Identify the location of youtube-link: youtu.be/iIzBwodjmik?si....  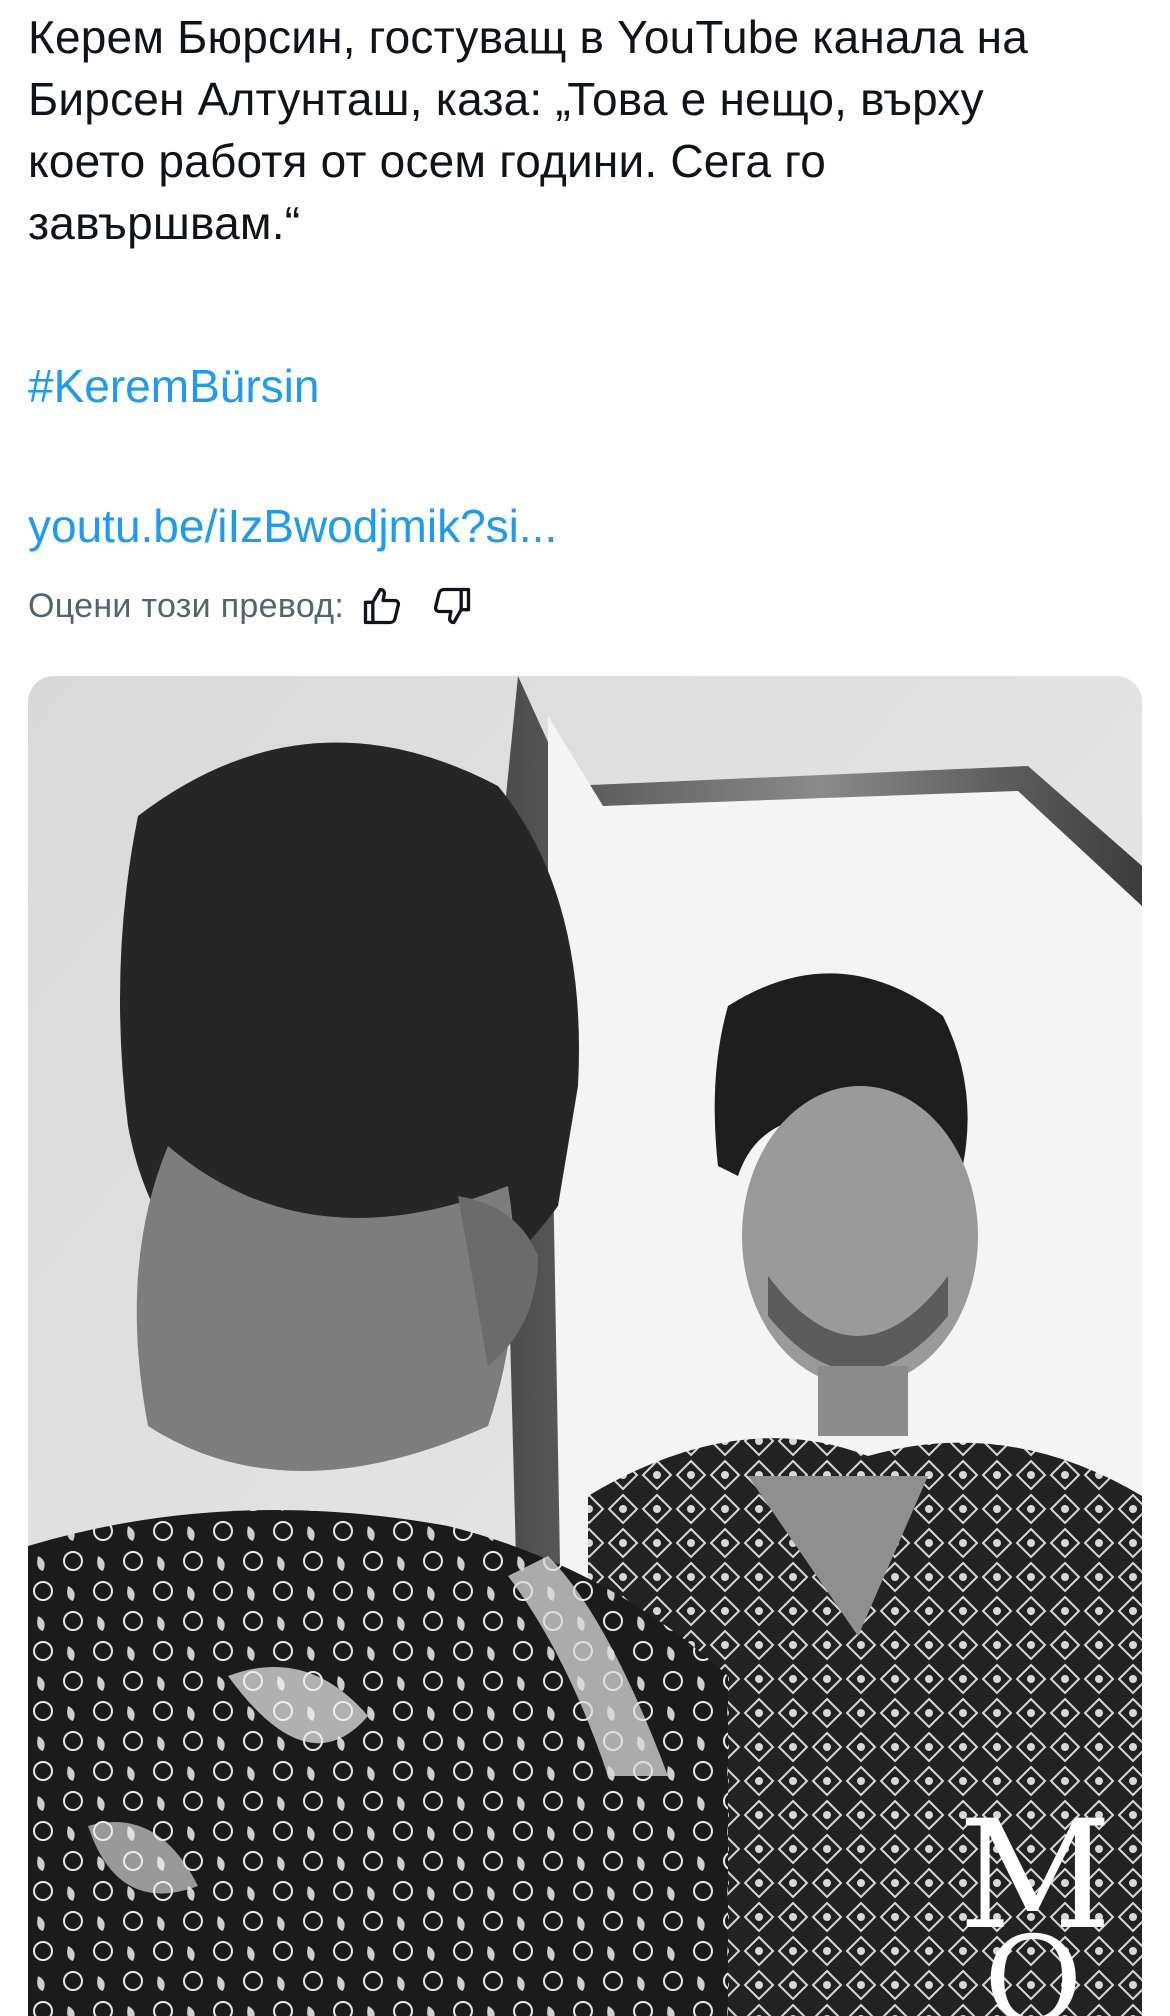
(292, 526).